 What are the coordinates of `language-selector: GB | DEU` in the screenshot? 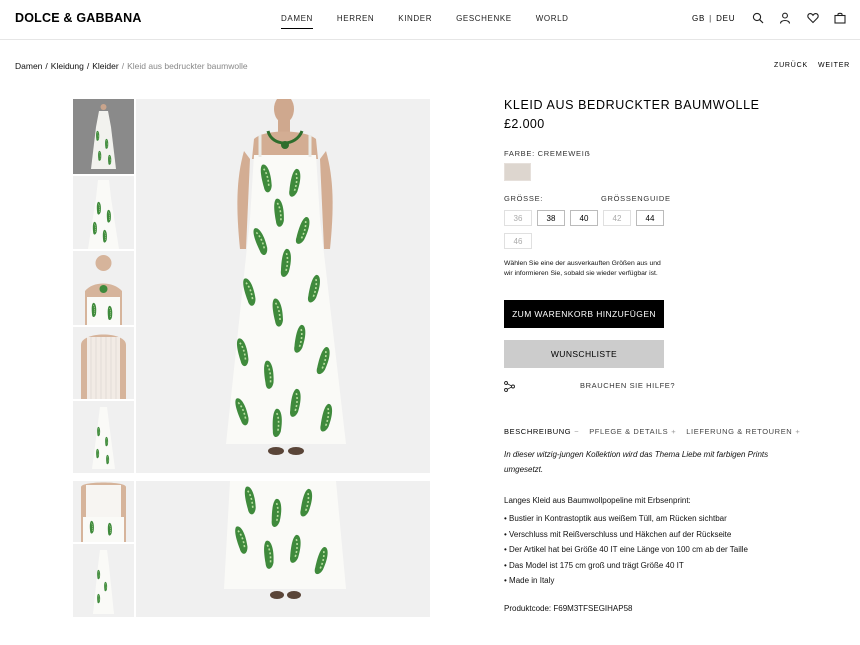 It's located at (713, 18).